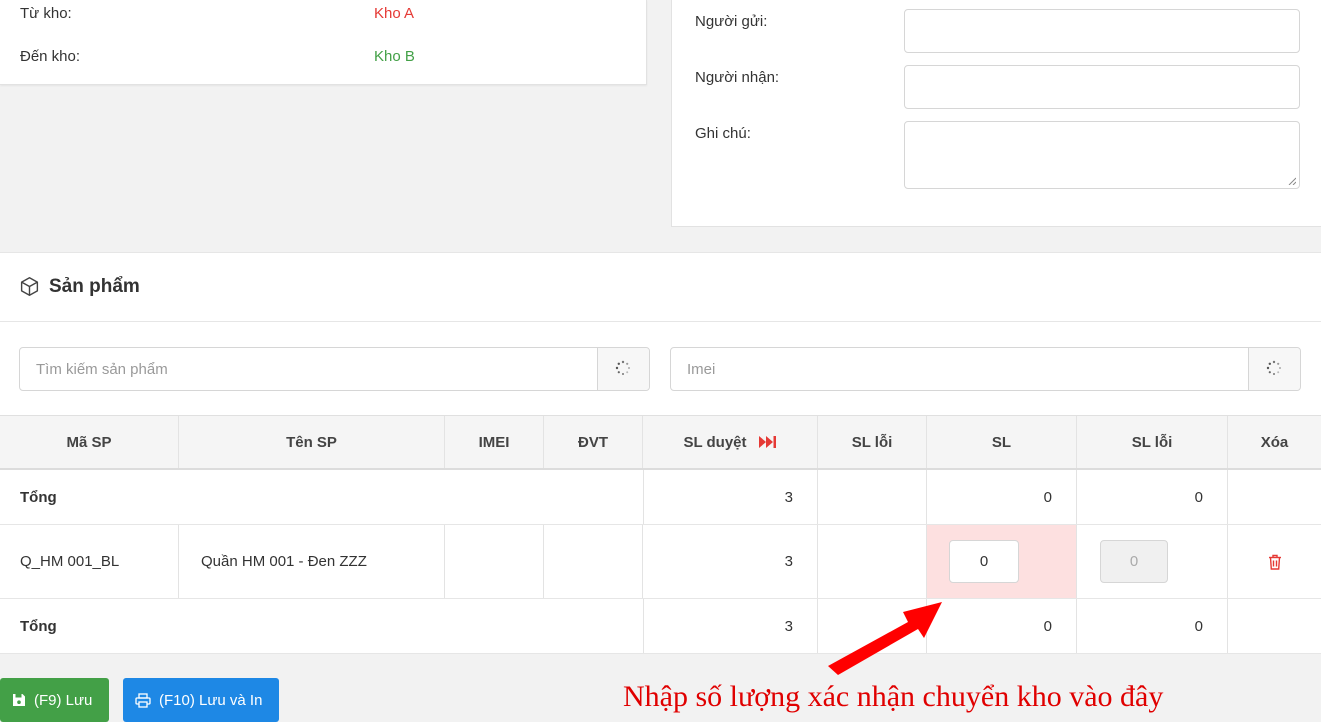 The height and width of the screenshot is (722, 1321). What do you see at coordinates (737, 77) in the screenshot?
I see `receiver-label: Người nhận:` at bounding box center [737, 77].